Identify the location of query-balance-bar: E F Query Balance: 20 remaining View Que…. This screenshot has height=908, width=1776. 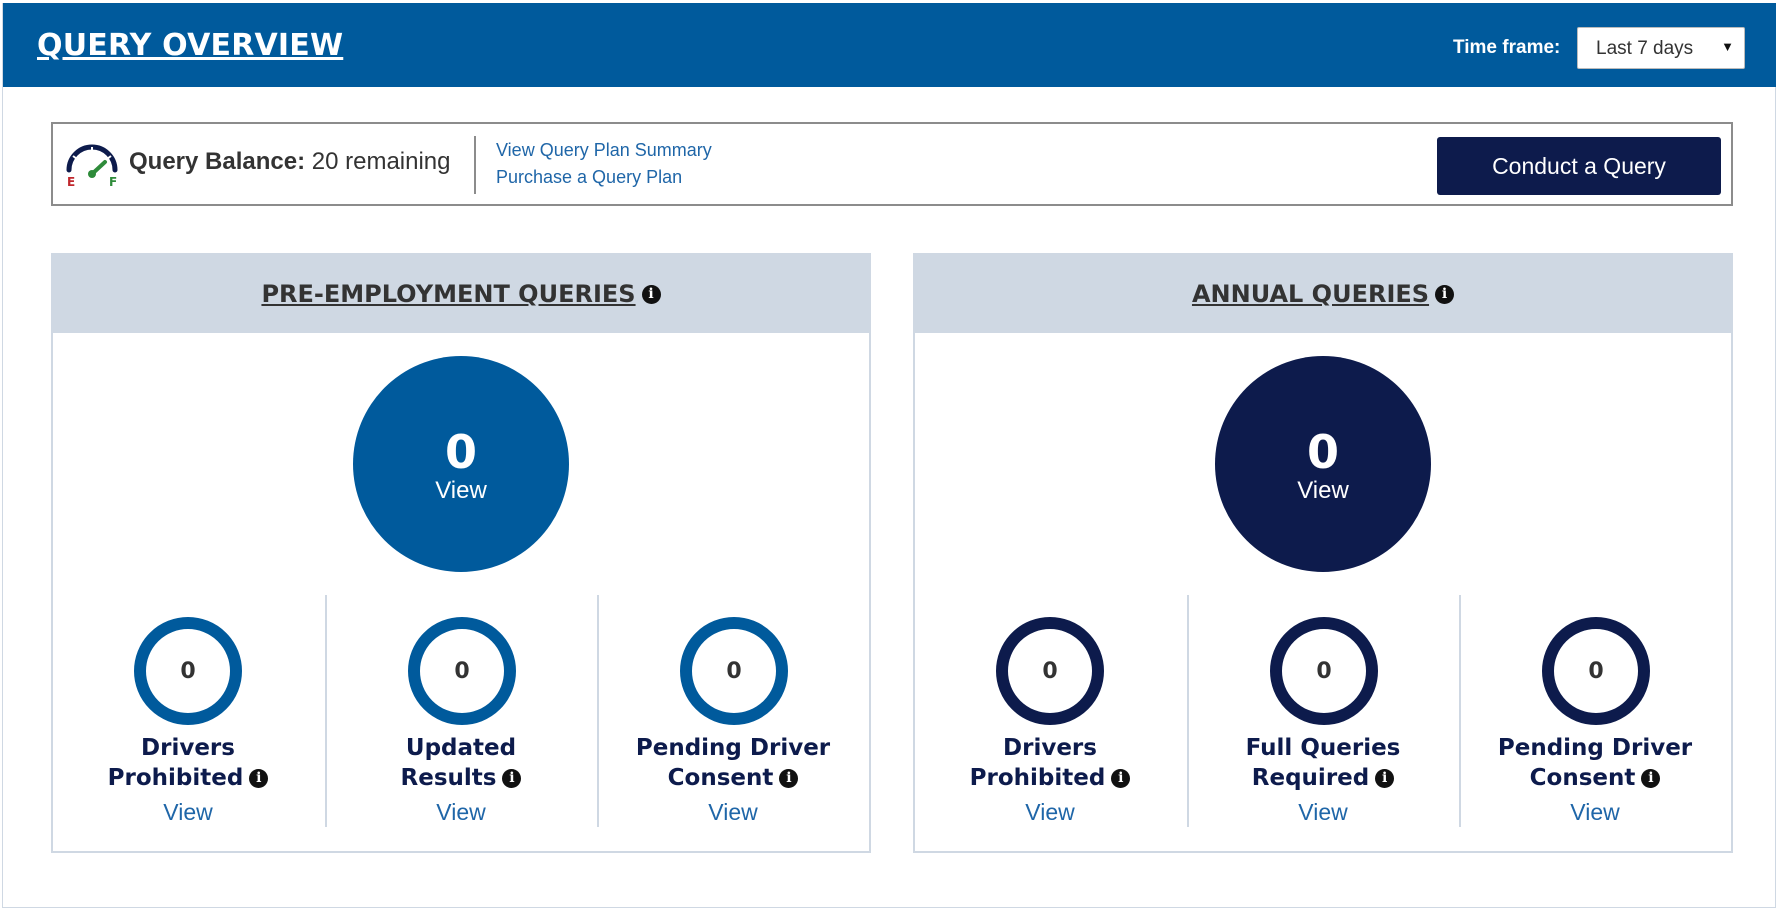
(892, 164).